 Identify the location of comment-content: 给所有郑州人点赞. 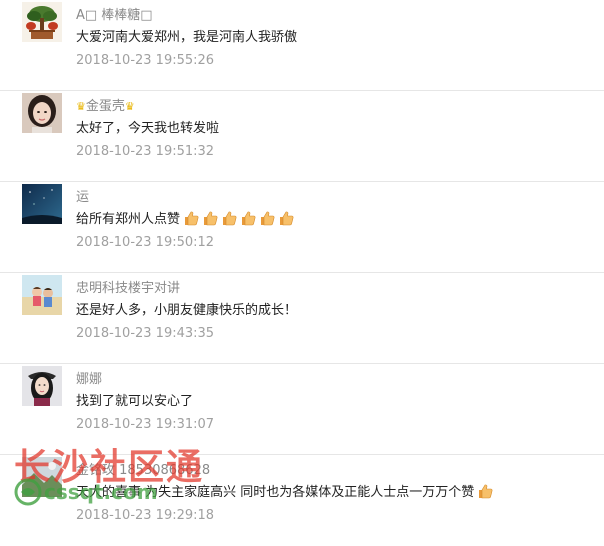
(185, 217).